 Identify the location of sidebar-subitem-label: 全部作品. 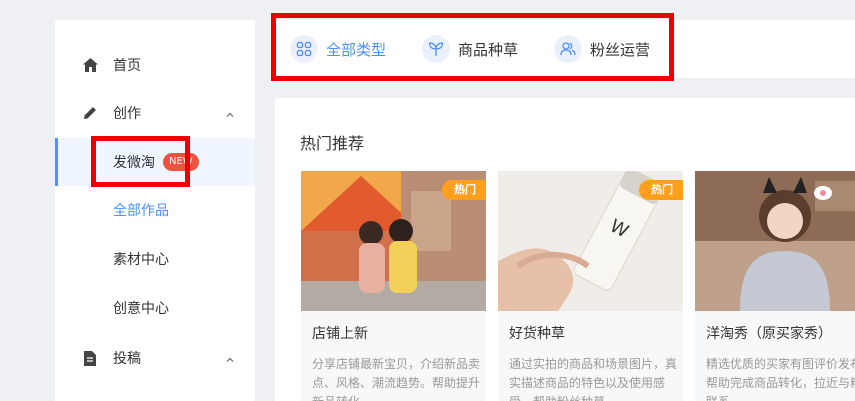
(141, 211).